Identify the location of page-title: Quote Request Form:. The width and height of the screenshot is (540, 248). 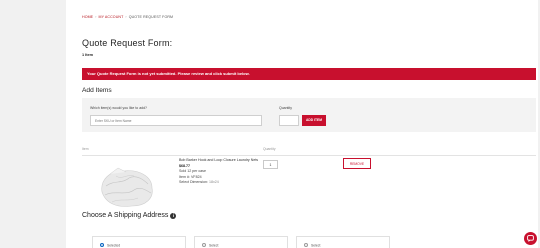
(127, 43).